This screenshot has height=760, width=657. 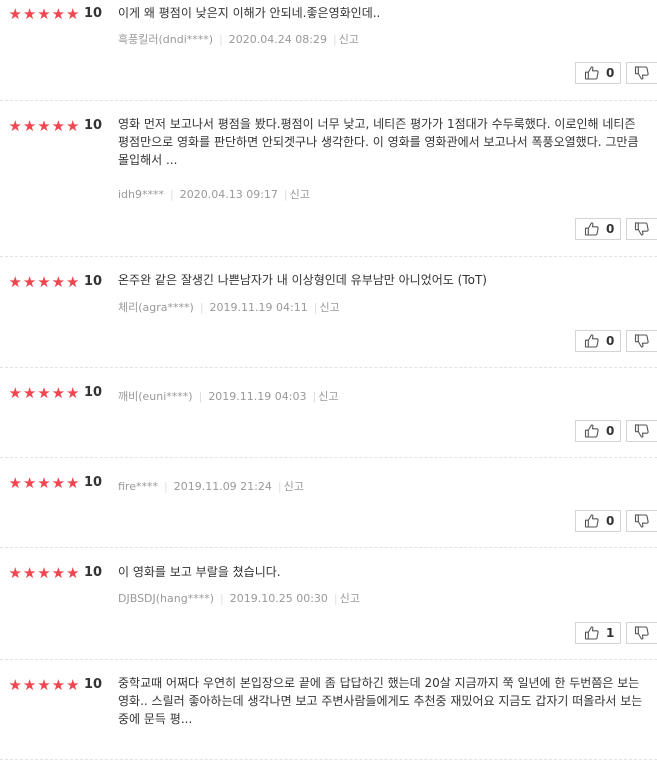 What do you see at coordinates (328, 503) in the screenshot?
I see `review-item: ★ ★ ★ ★ ★ 10 fire**** | 2019.11.09 21:24 | 신고 0` at bounding box center [328, 503].